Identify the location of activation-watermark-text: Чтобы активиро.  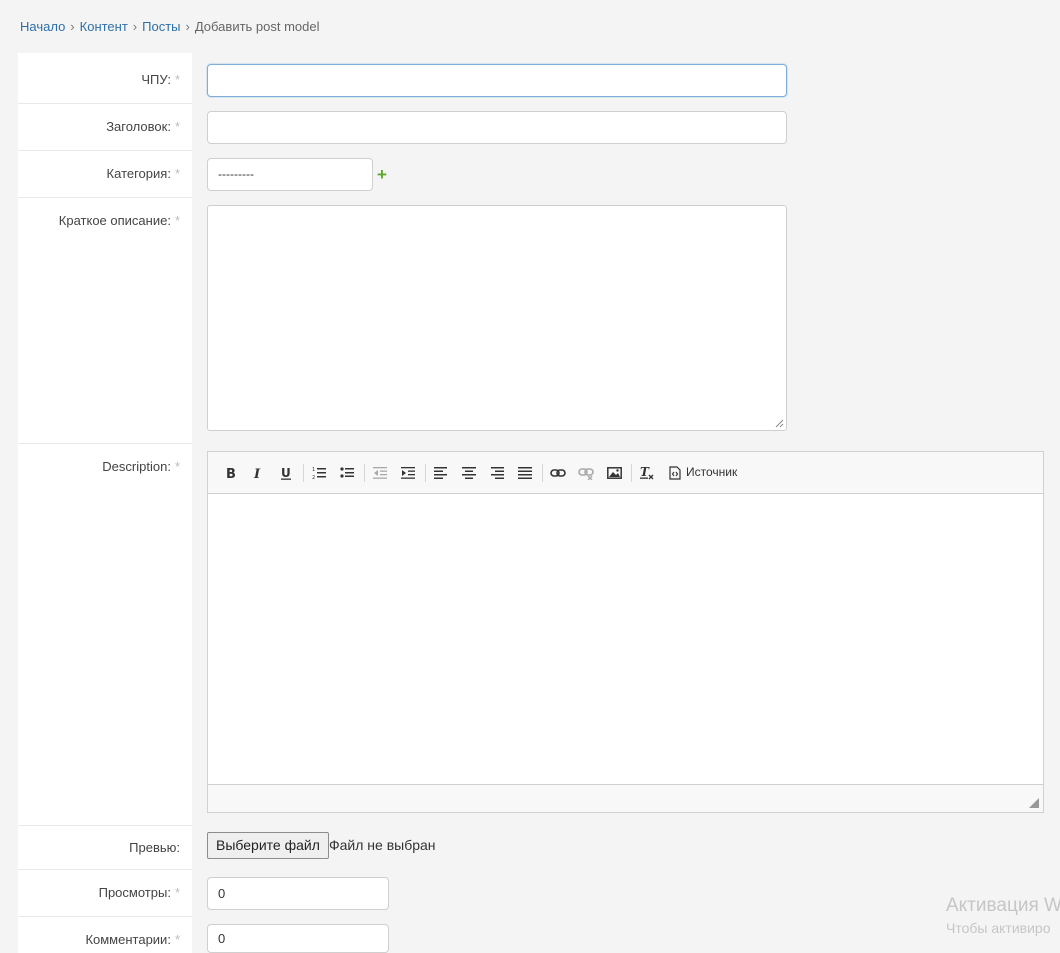
(998, 928).